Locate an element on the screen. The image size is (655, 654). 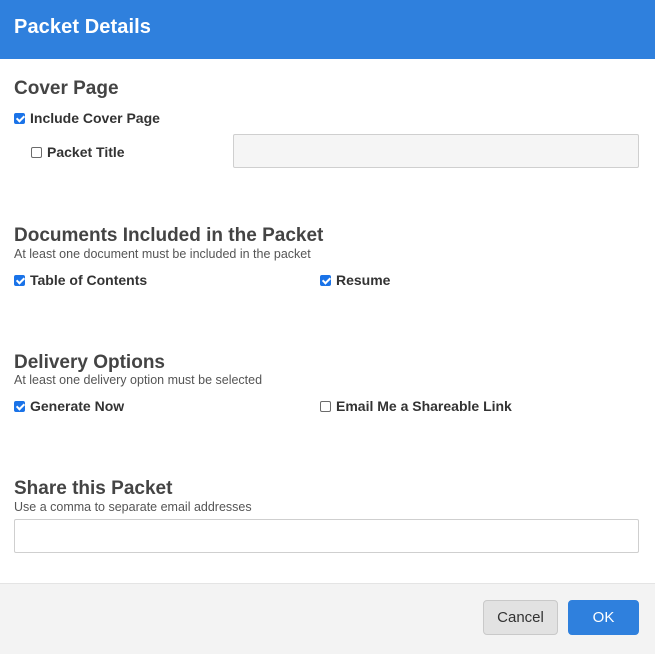
dialog-title: Packet Details is located at coordinates (83, 27).